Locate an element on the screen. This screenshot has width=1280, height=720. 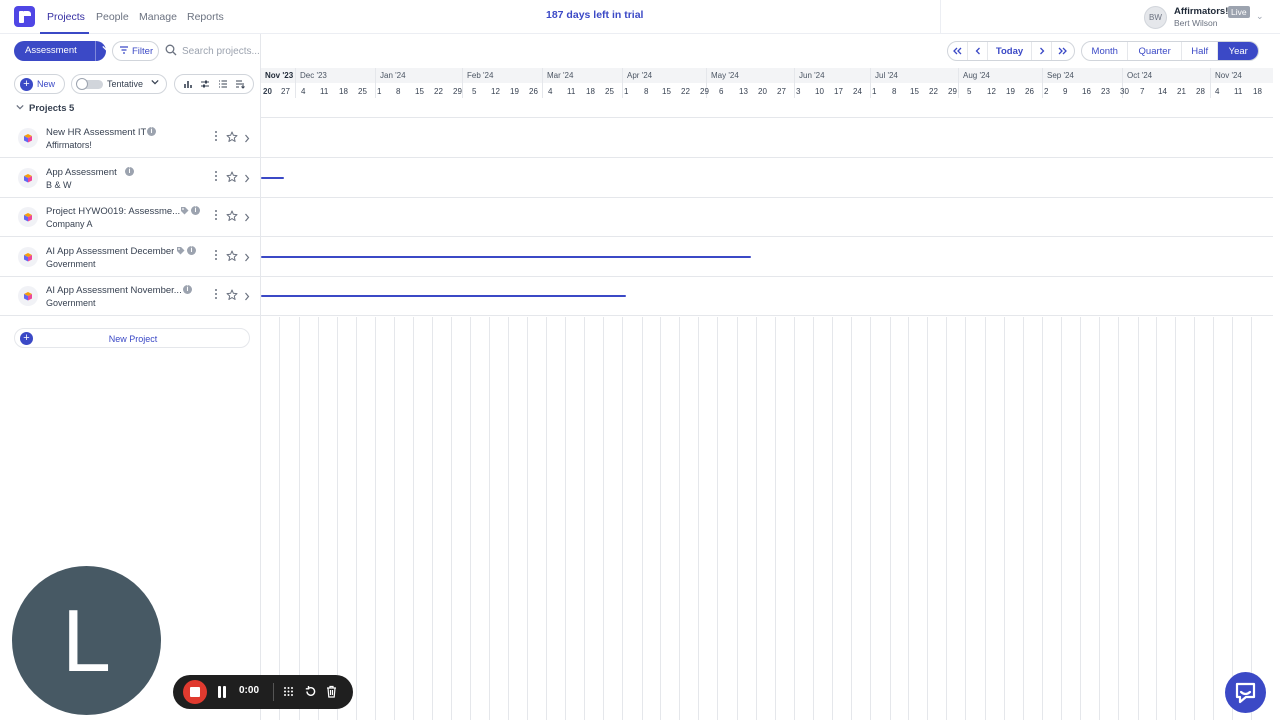
project-row: AI App Assessment November... Government i is located at coordinates (636, 296).